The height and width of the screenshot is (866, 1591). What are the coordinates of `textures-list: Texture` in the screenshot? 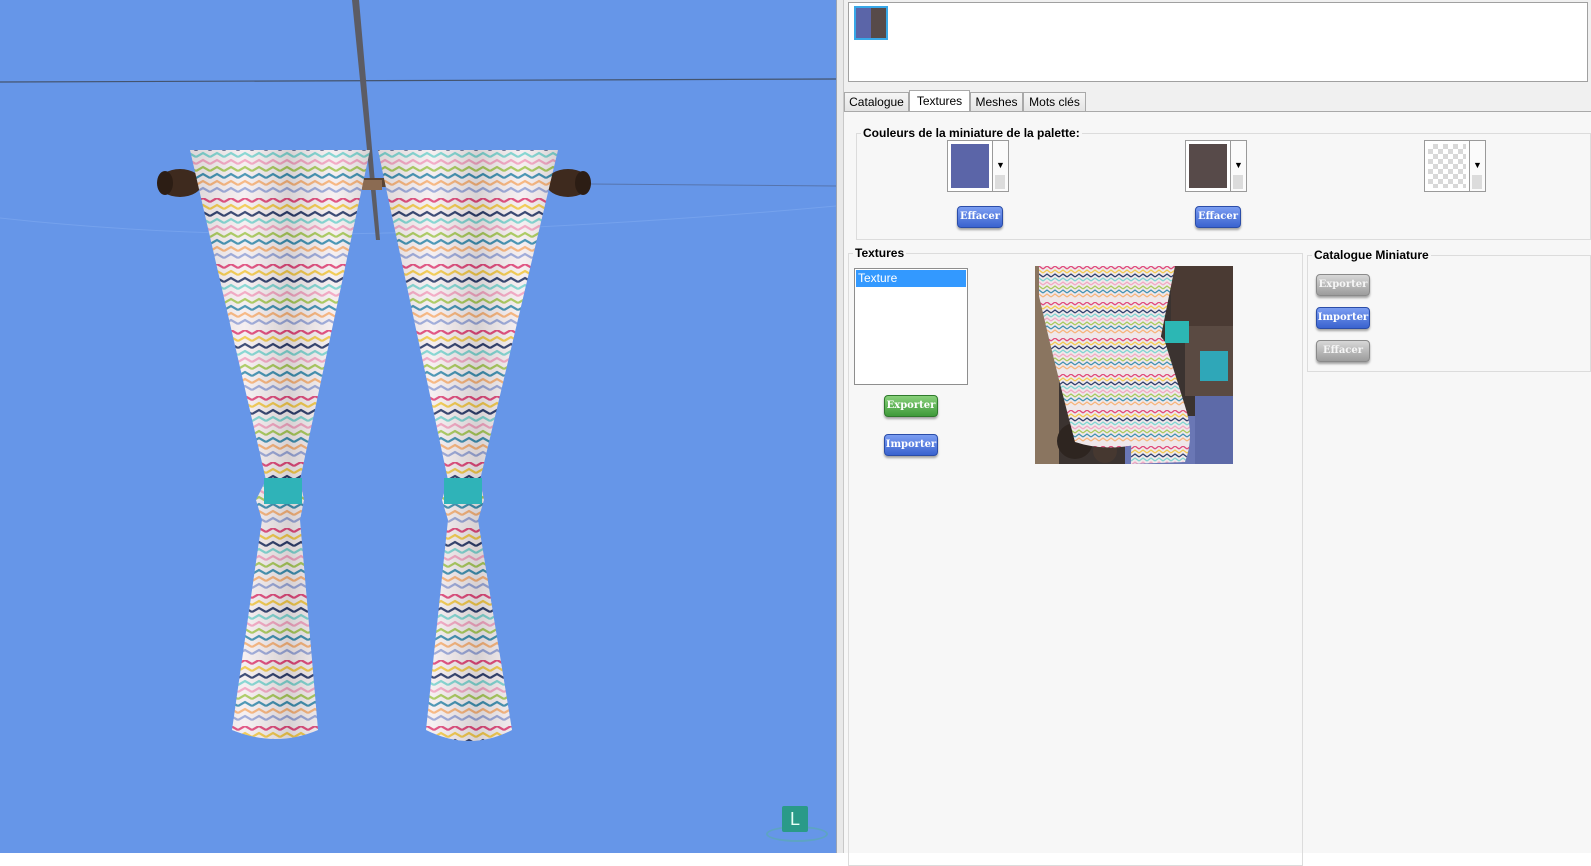 It's located at (911, 326).